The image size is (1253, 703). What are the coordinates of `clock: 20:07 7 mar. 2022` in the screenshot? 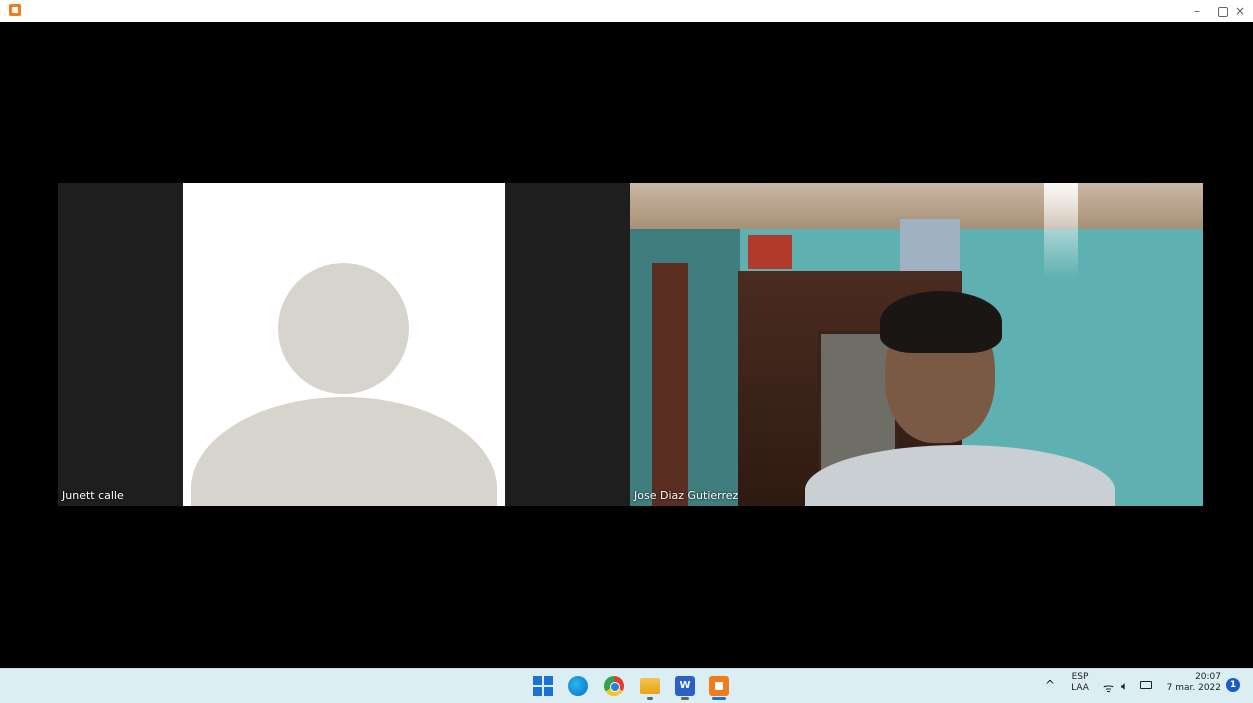 It's located at (1193, 683).